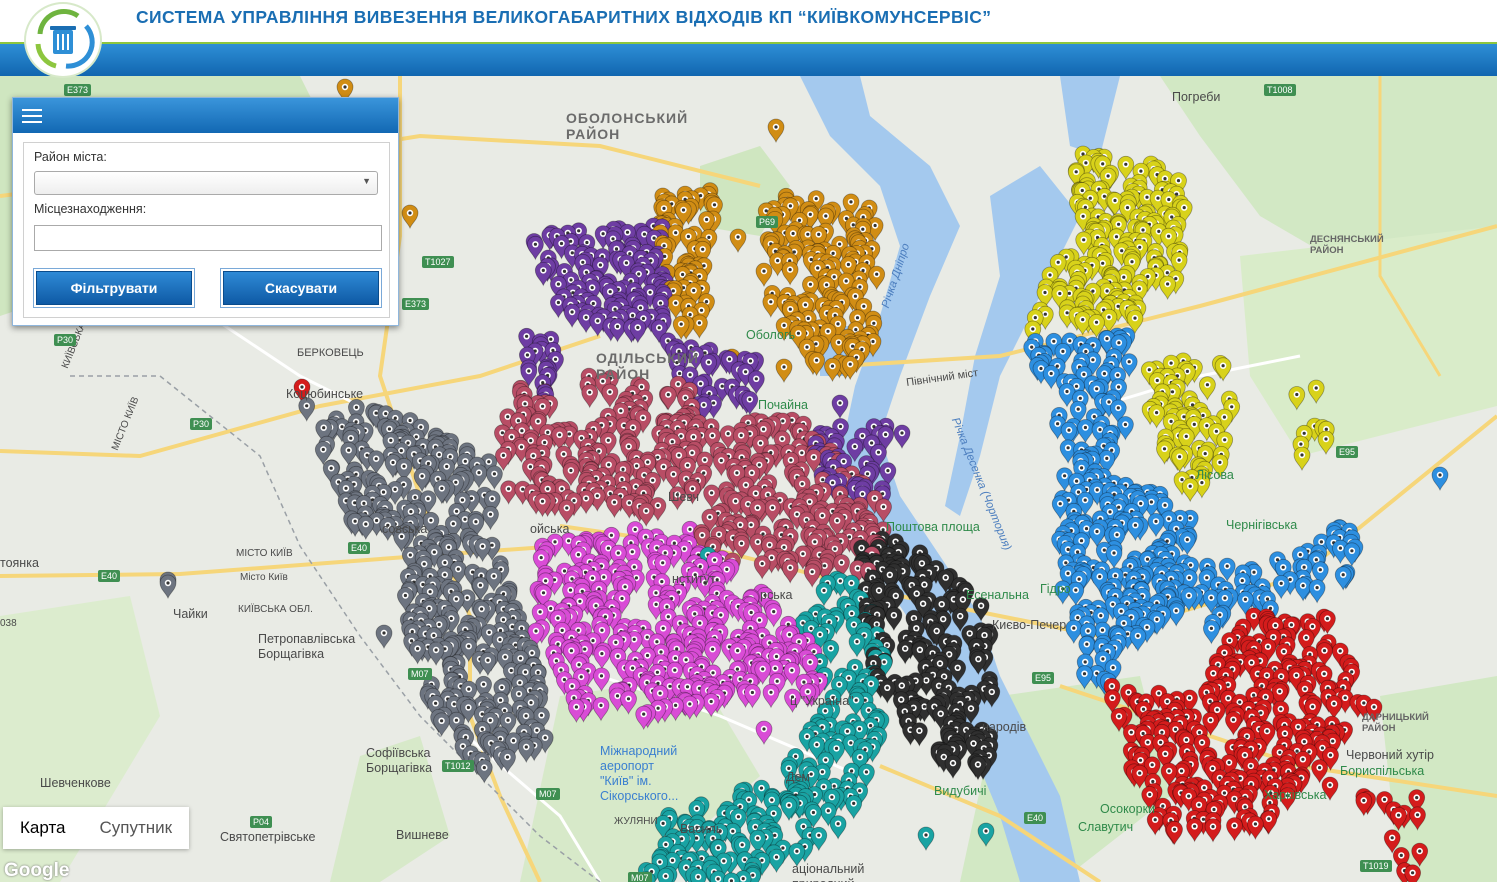 The width and height of the screenshot is (1497, 882). What do you see at coordinates (208, 238) in the screenshot?
I see `location-input` at bounding box center [208, 238].